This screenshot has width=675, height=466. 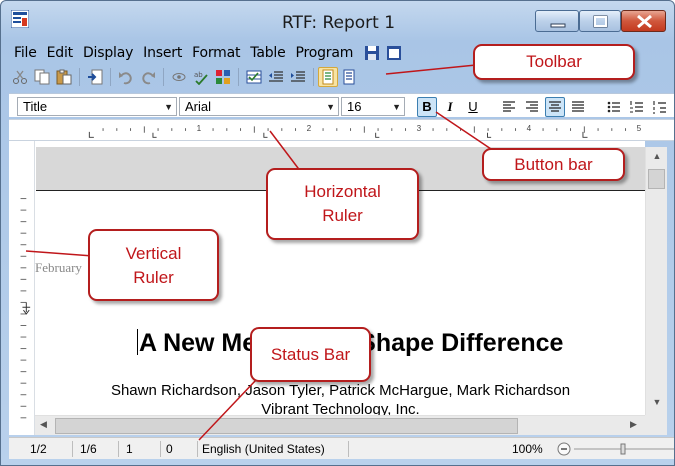 I want to click on callout-vertical-ruler: Vertical Ruler, so click(x=153, y=265).